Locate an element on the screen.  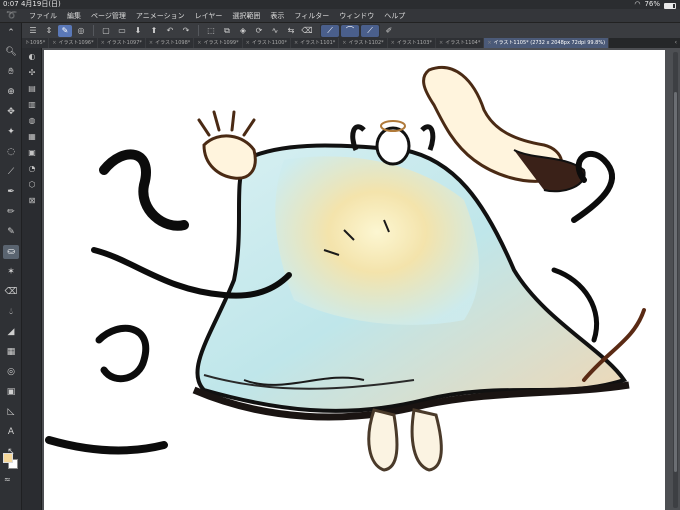
transform-icon: ⧉ is located at coordinates (227, 31).